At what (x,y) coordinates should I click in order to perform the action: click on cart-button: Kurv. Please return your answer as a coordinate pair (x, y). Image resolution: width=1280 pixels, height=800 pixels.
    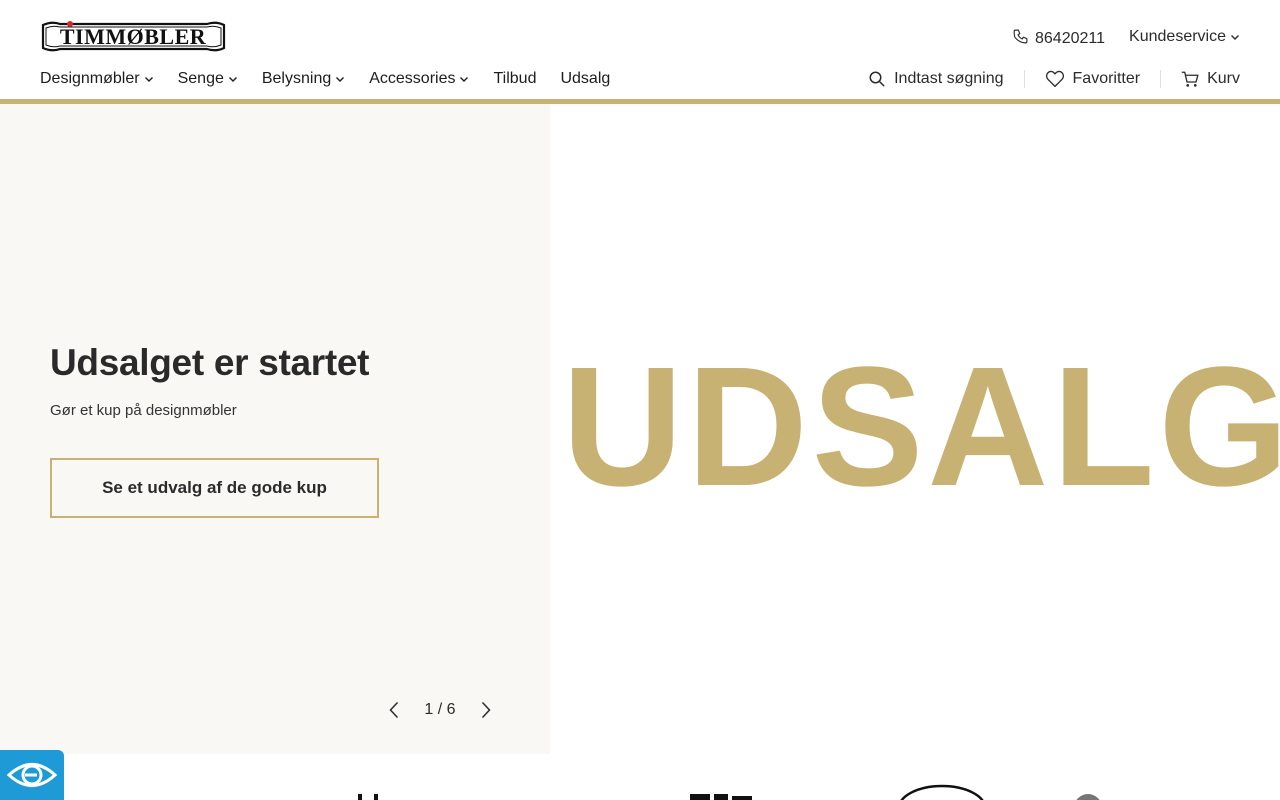
    Looking at the image, I should click on (1200, 79).